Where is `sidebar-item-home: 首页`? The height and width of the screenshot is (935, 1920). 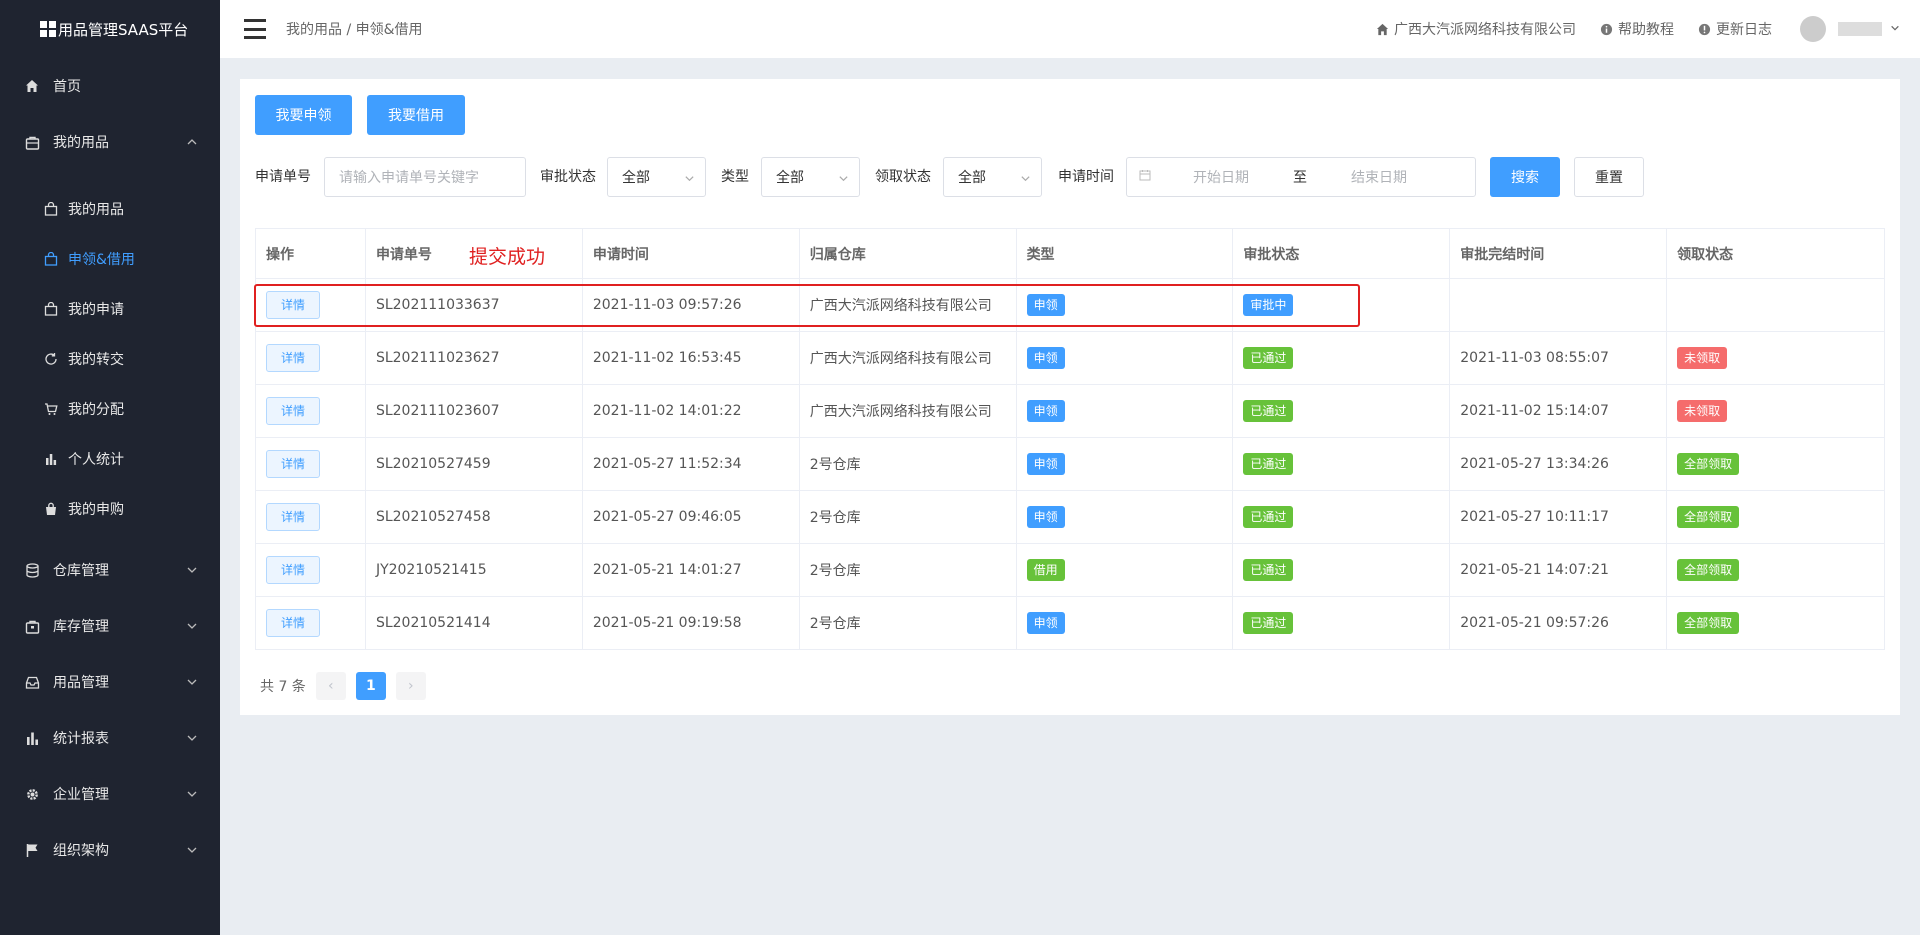
sidebar-item-home: 首页 is located at coordinates (110, 86).